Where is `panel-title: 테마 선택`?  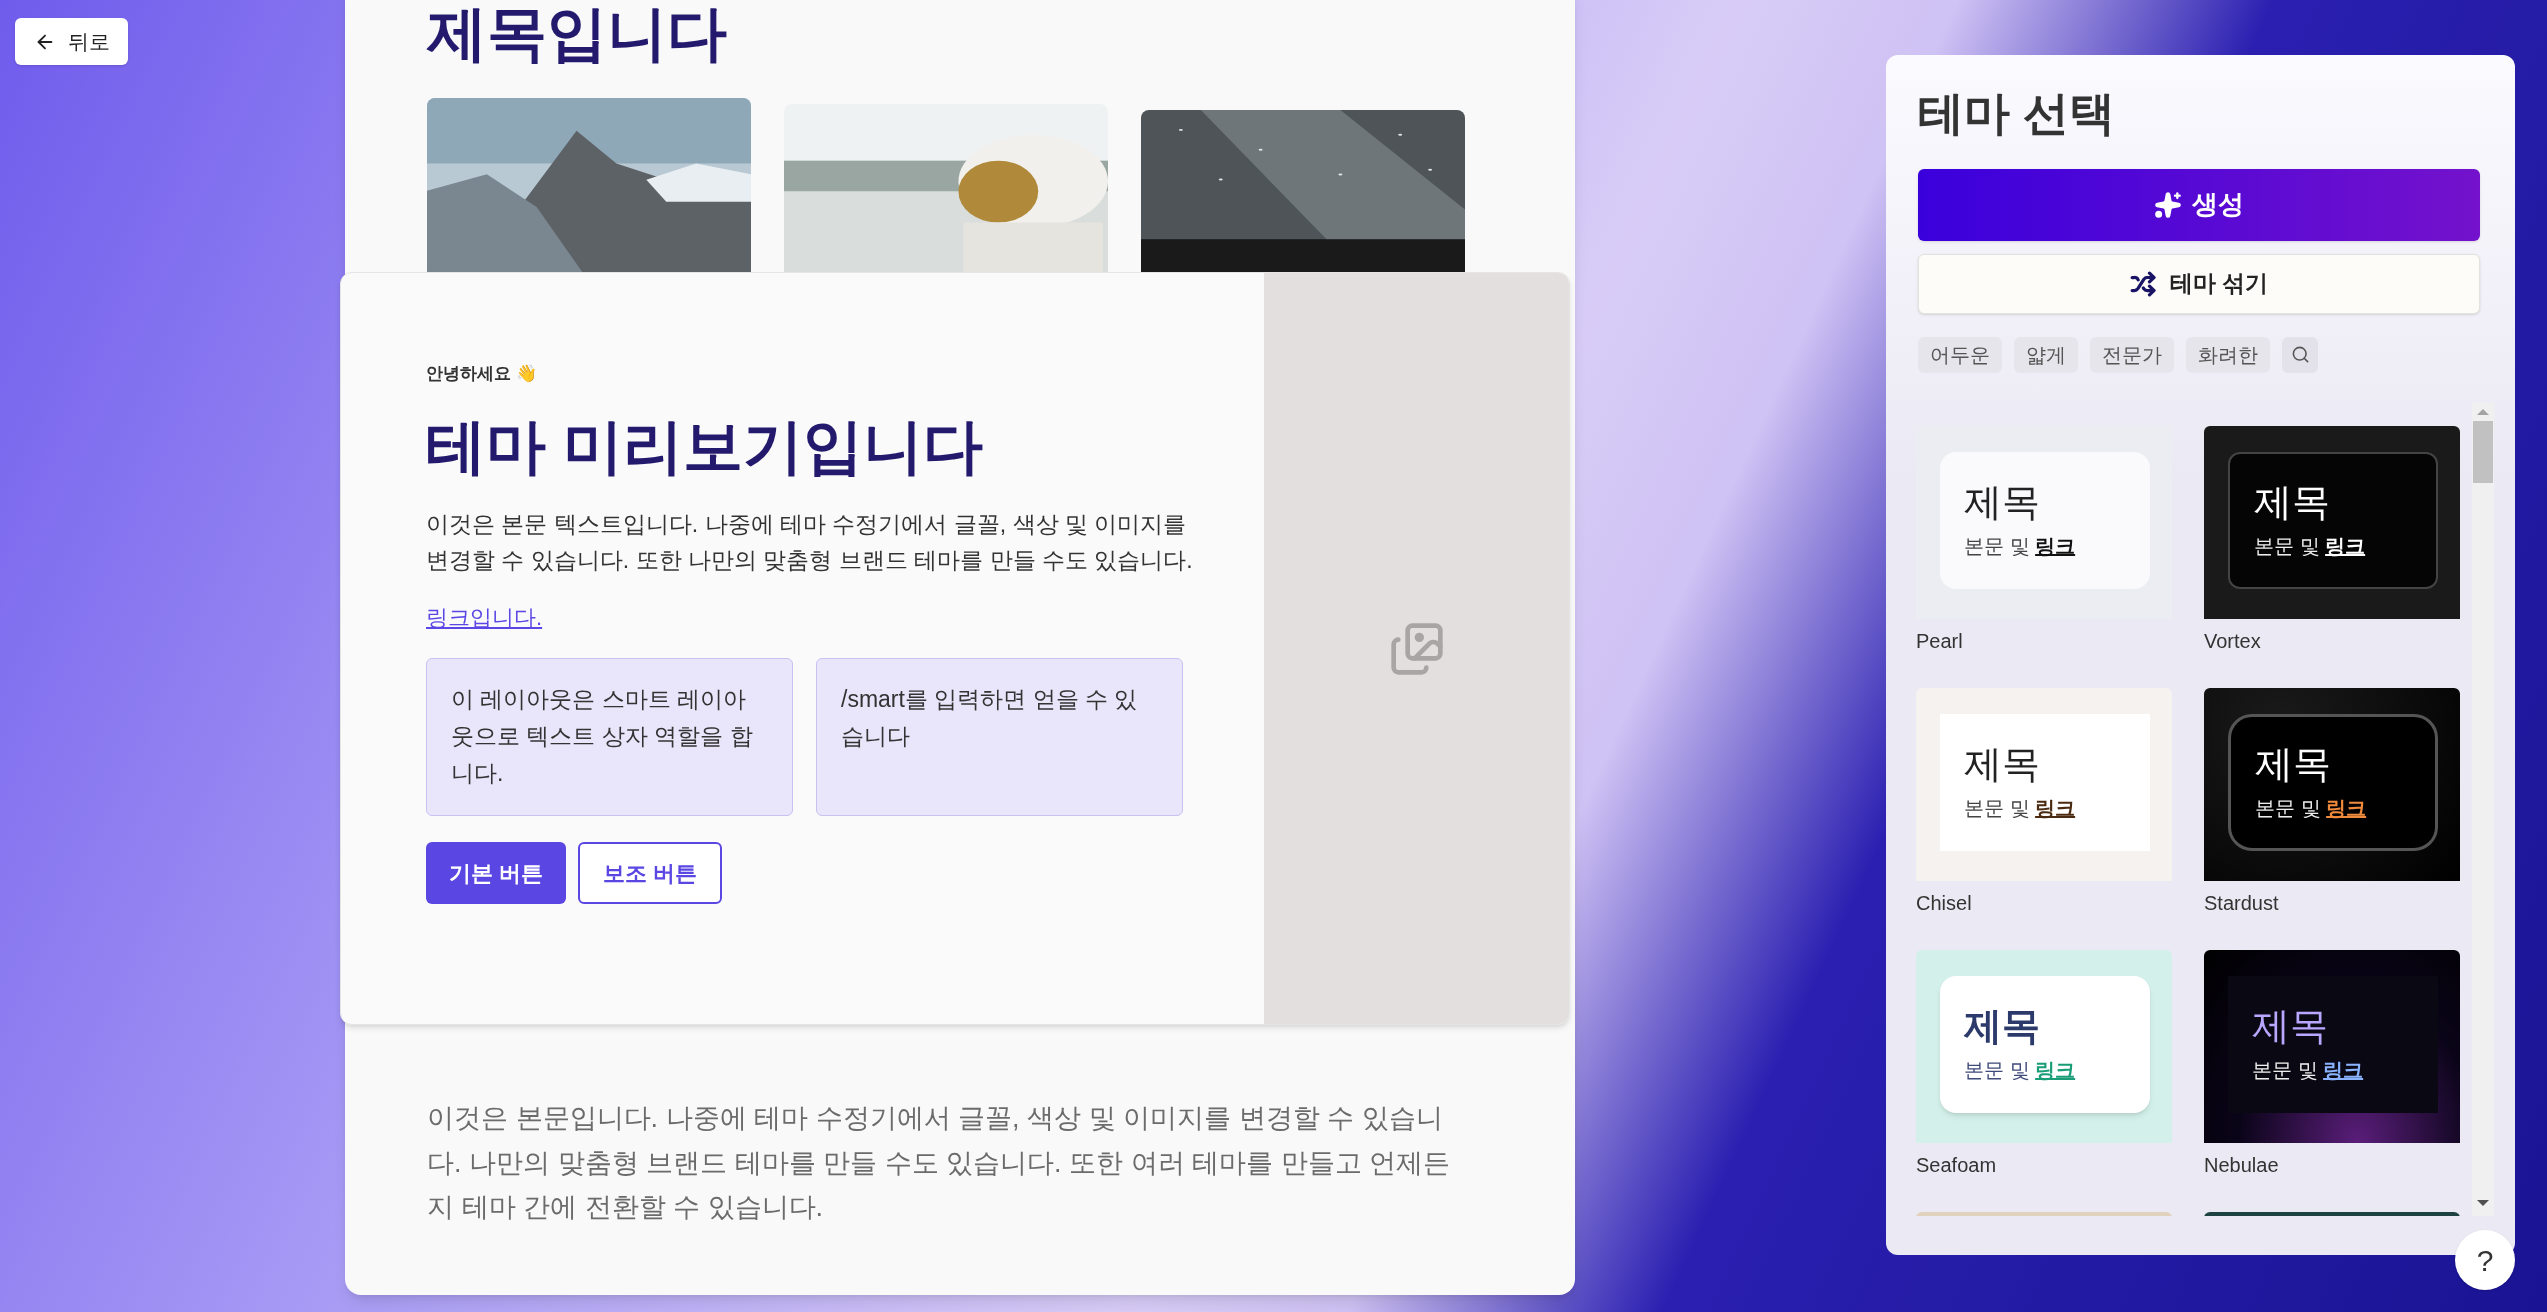 panel-title: 테마 선택 is located at coordinates (2017, 113).